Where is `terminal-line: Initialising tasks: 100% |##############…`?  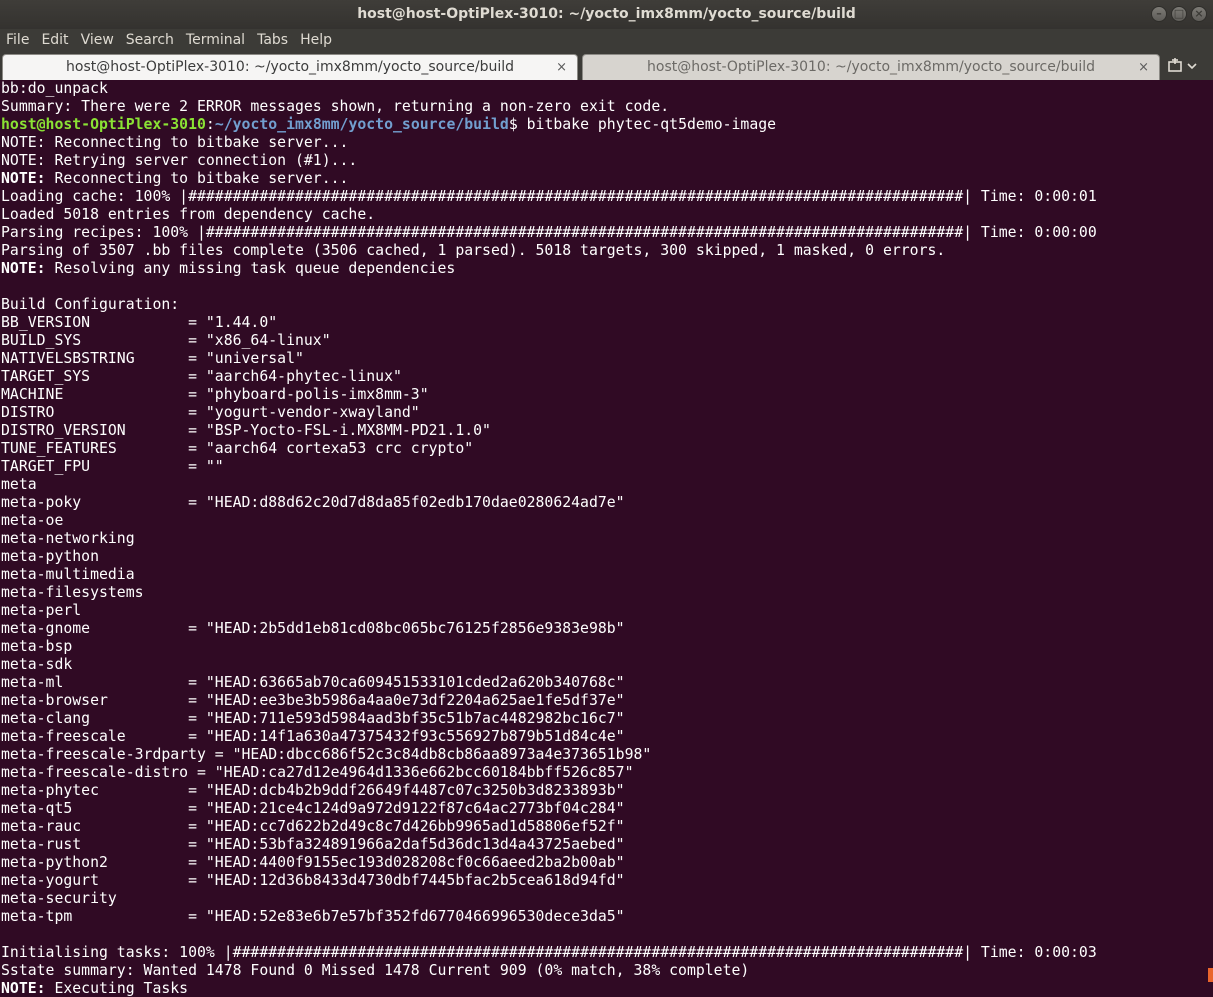
terminal-line: Initialising tasks: 100% |##############… is located at coordinates (607, 953).